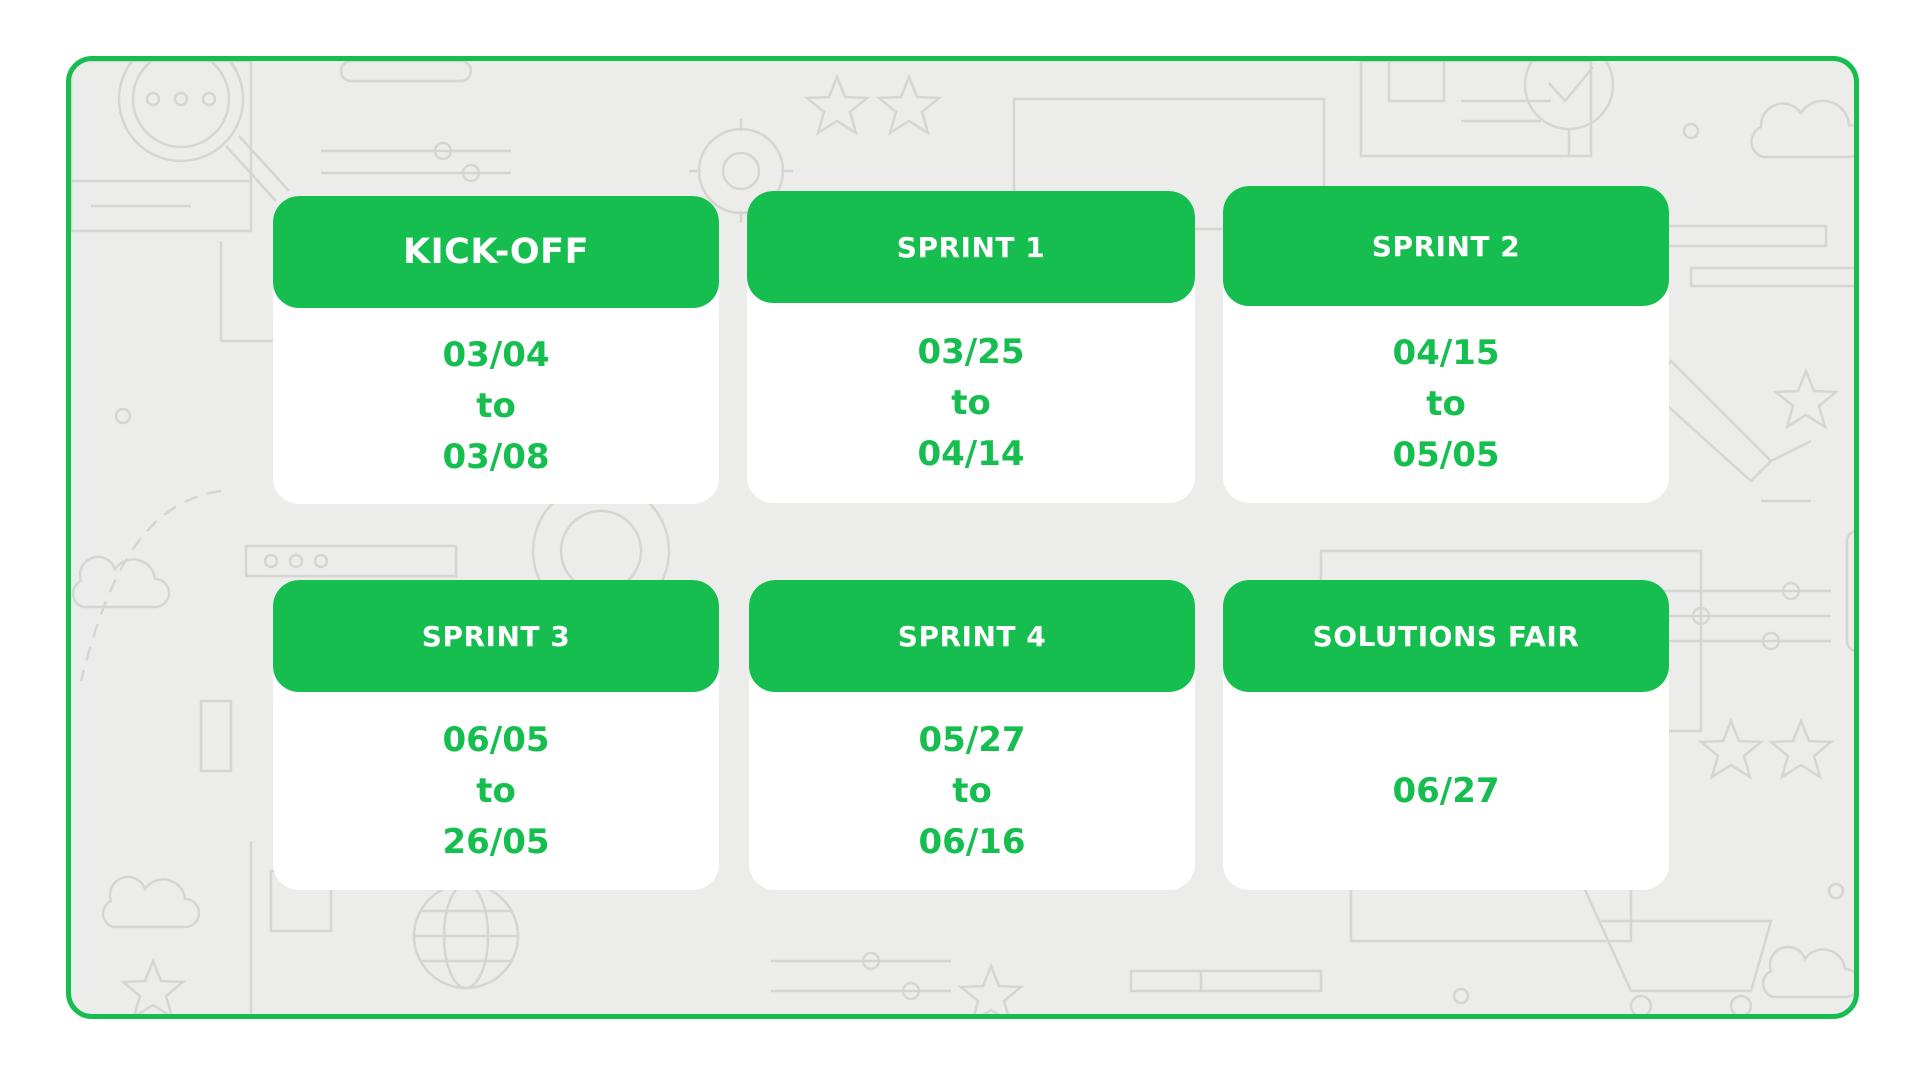 This screenshot has width=1920, height=1080. Describe the element at coordinates (496, 841) in the screenshot. I see `end-date: 26/05` at that location.